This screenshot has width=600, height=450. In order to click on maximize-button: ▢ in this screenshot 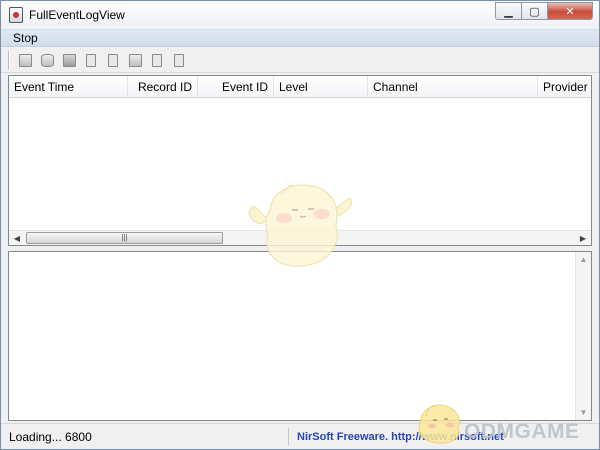, I will do `click(534, 11)`.